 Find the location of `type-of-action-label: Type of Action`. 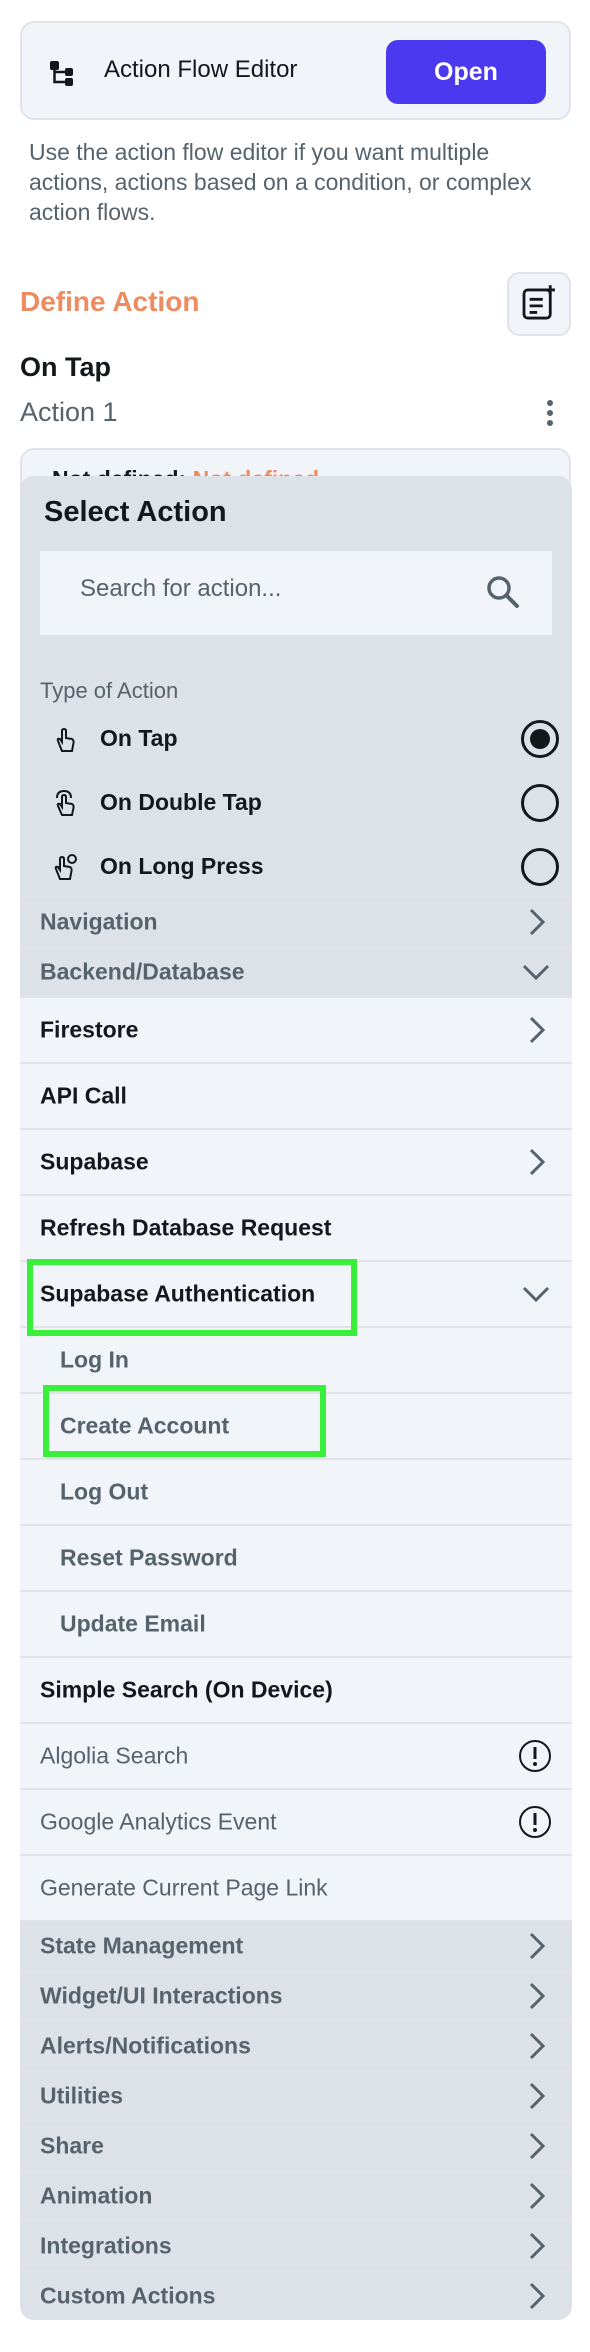

type-of-action-label: Type of Action is located at coordinates (109, 690).